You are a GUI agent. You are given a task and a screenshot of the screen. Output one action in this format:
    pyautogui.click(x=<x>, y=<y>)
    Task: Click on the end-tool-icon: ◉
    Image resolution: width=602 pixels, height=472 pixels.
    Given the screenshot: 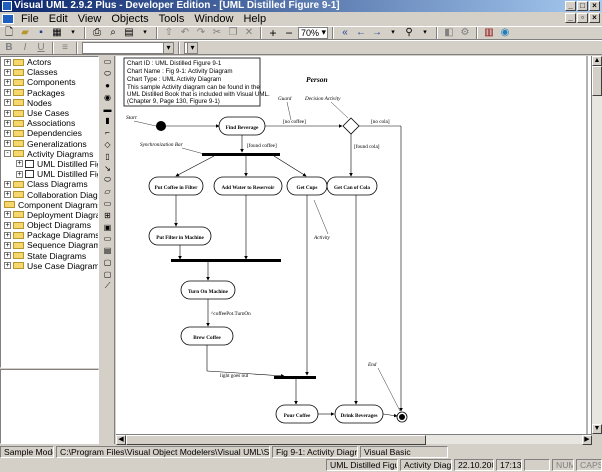 What is the action you would take?
    pyautogui.click(x=107, y=97)
    